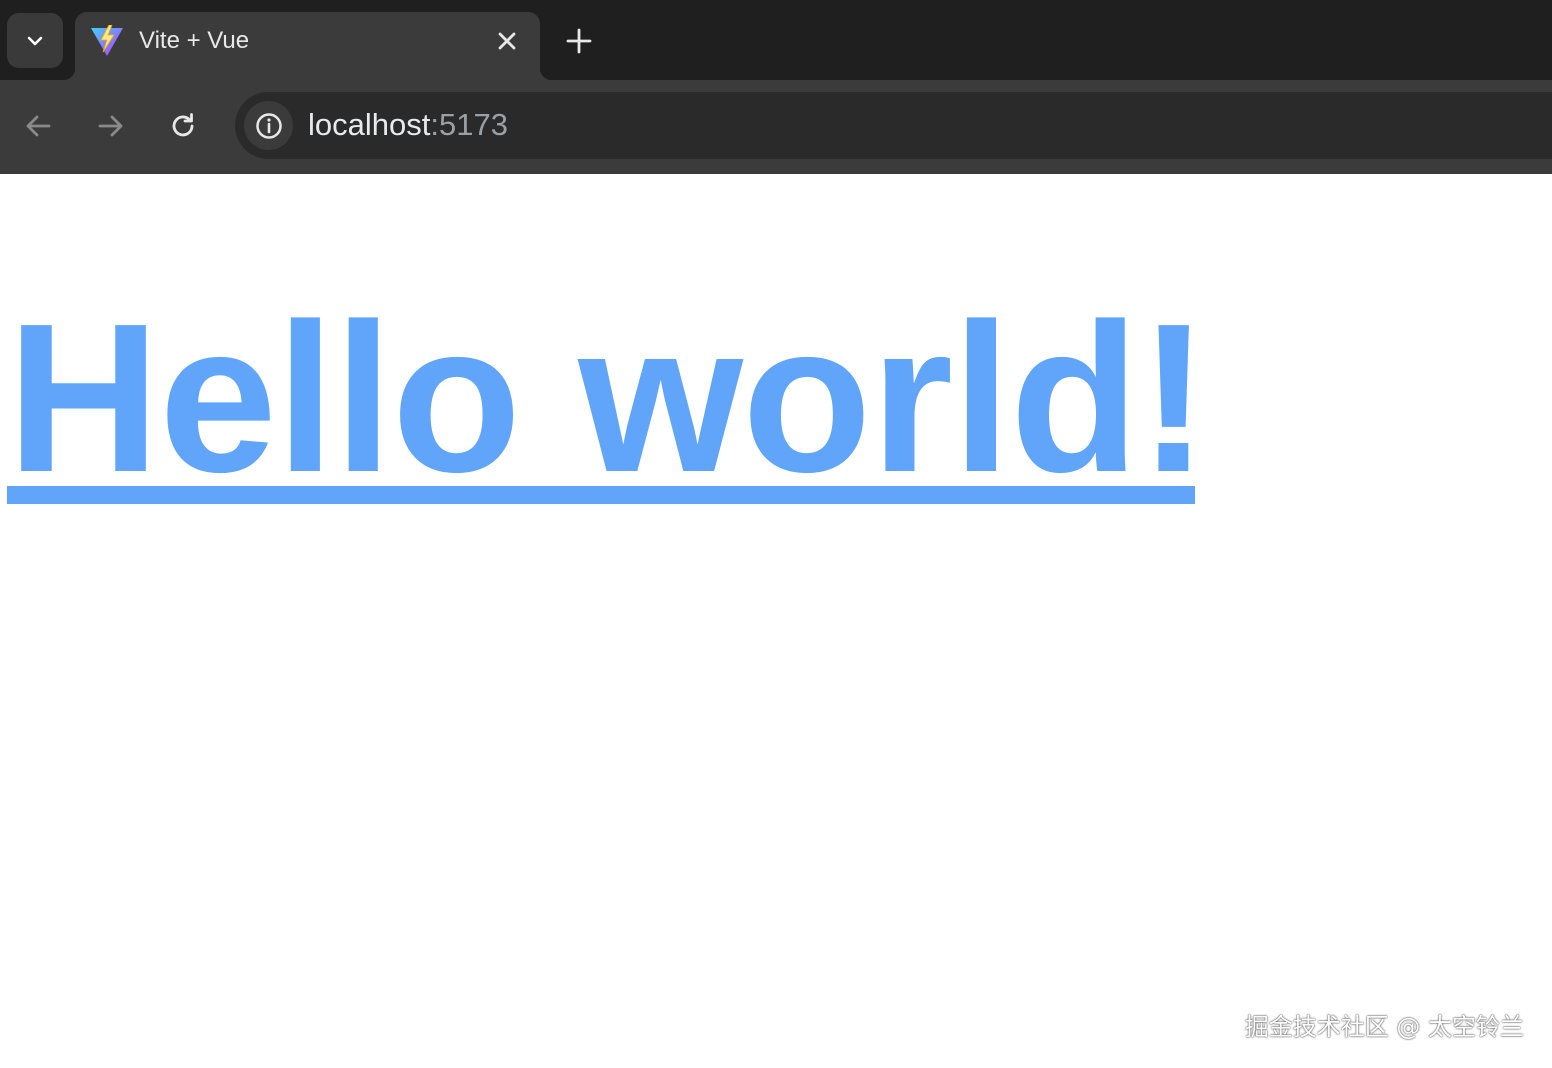  Describe the element at coordinates (776, 40) in the screenshot. I see `tab-strip: Vite + Vue` at that location.